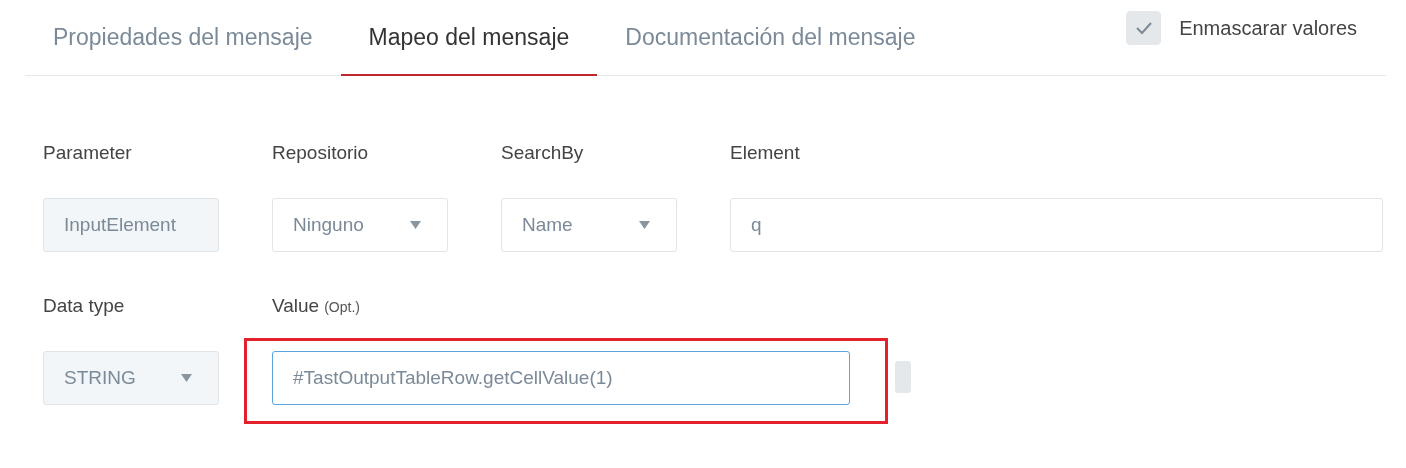  I want to click on readonly-field: InputElement, so click(131, 225).